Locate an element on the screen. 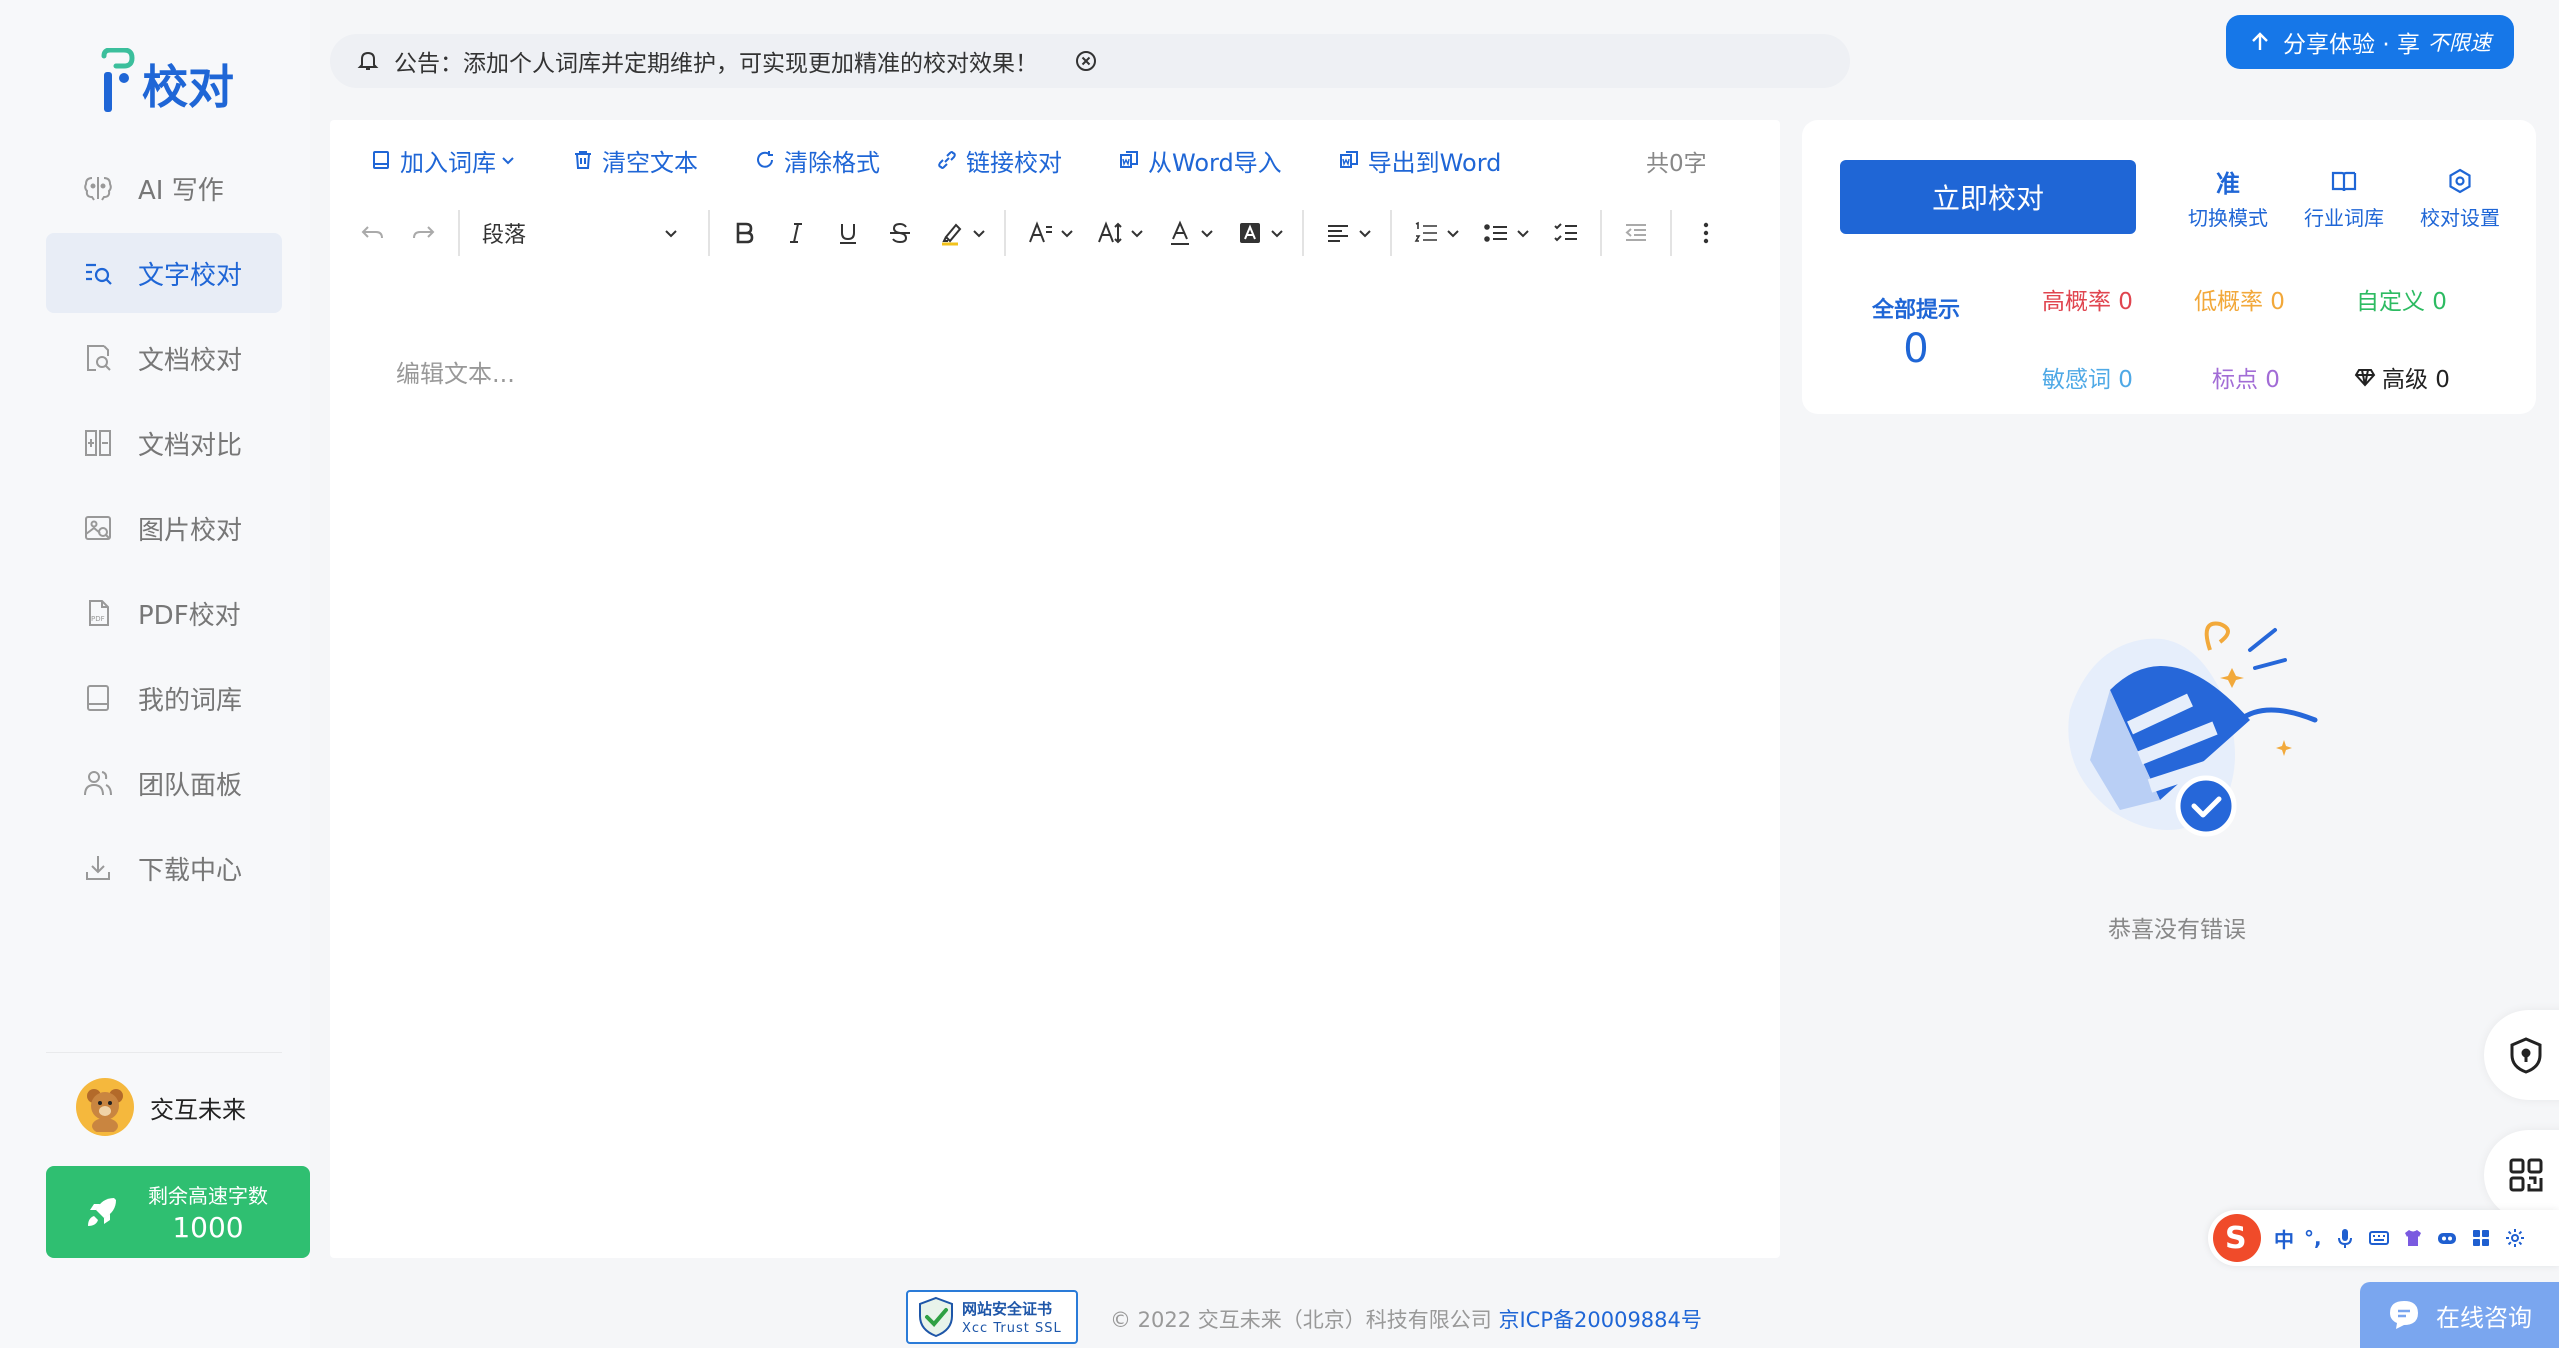  ime-punctuation-mode: °, is located at coordinates (2313, 1238).